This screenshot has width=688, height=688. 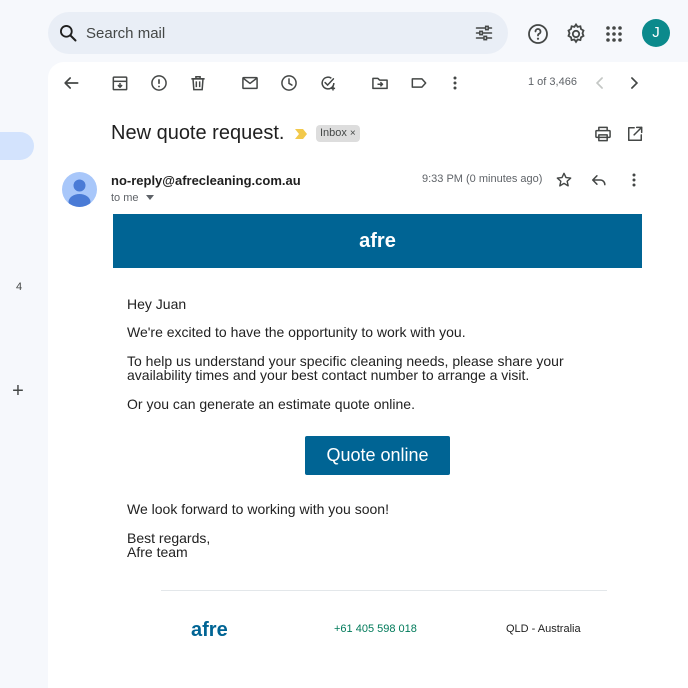 What do you see at coordinates (125, 198) in the screenshot?
I see `recipient-label: to me` at bounding box center [125, 198].